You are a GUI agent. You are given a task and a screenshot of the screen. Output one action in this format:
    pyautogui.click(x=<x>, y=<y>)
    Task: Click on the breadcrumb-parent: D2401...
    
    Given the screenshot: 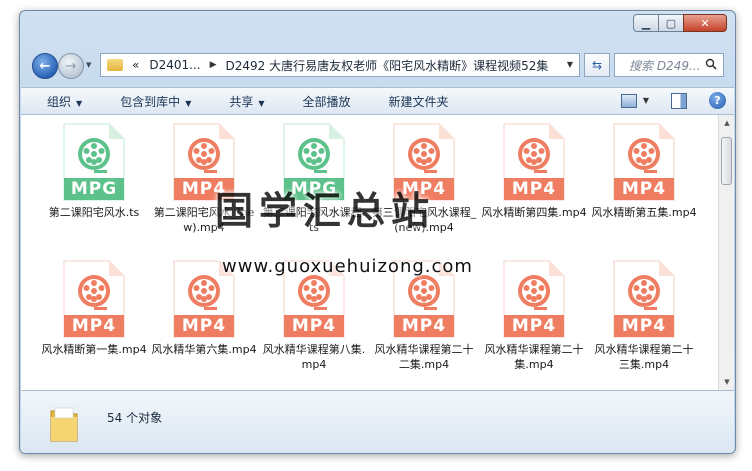 What is the action you would take?
    pyautogui.click(x=174, y=65)
    